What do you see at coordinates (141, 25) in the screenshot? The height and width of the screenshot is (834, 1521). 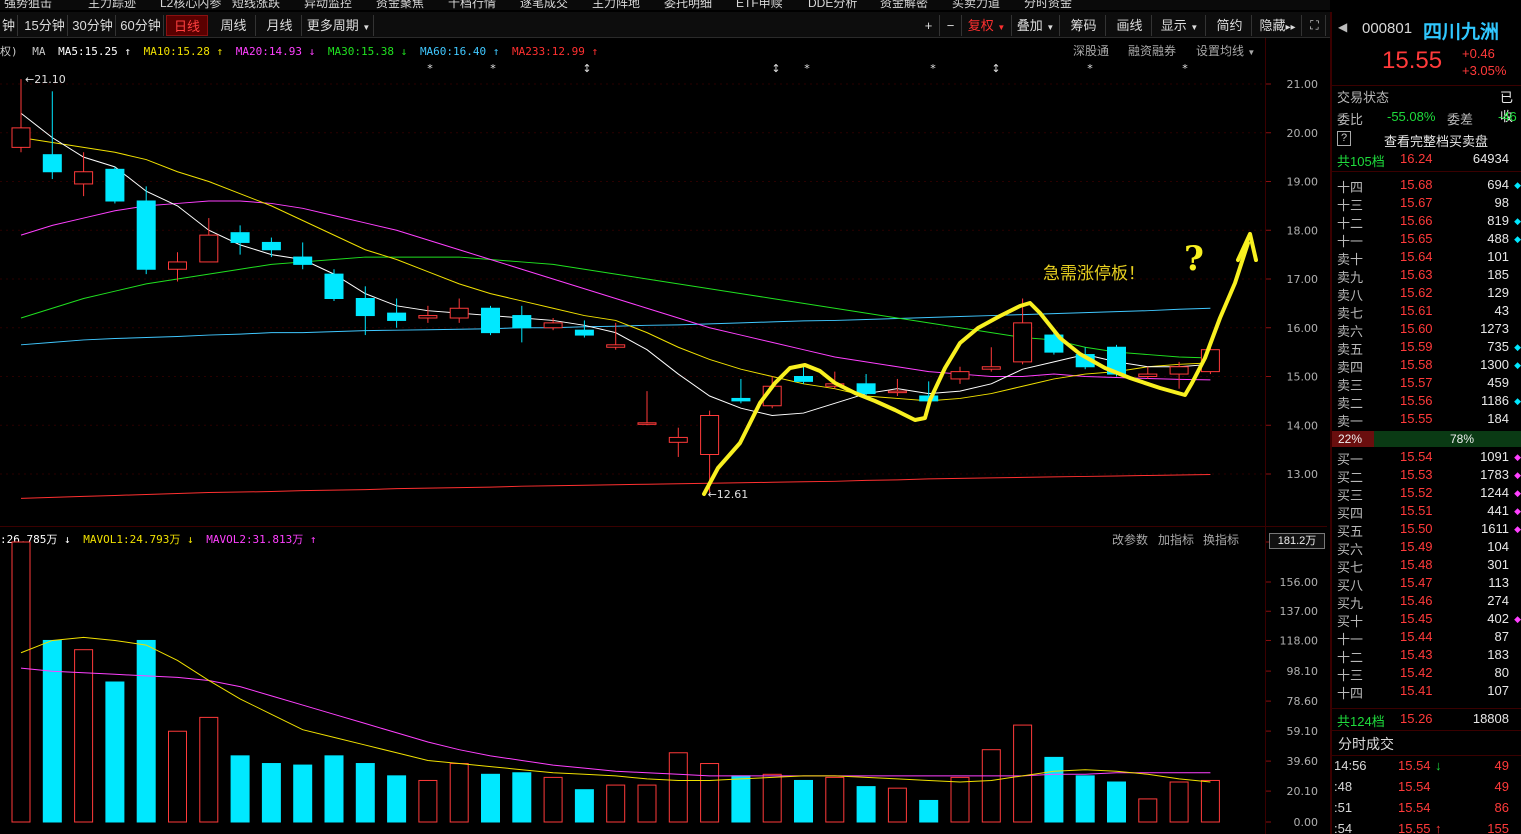 I see `tab-60min: 60分钟` at bounding box center [141, 25].